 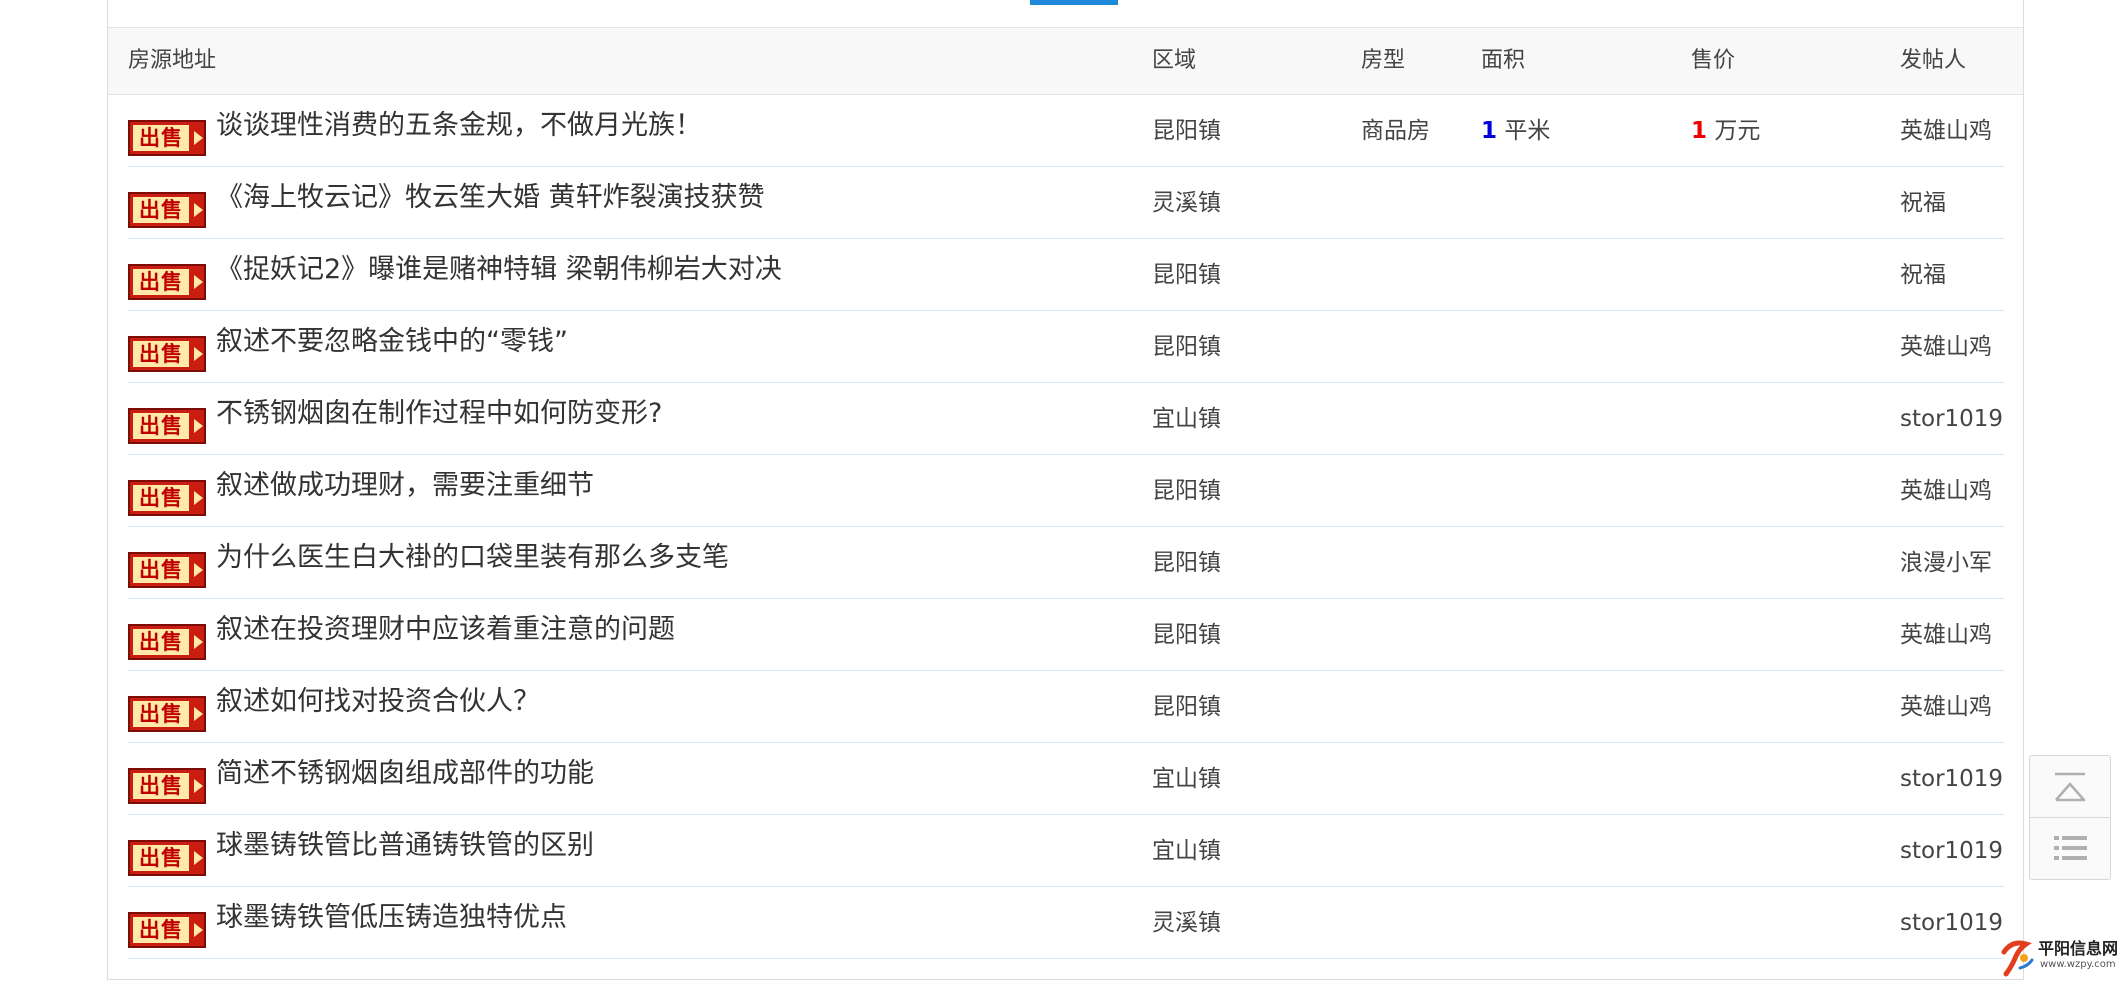 I want to click on listing-title-link: 为什么医生白大褂的口袋里装有那么多支笔, so click(x=472, y=558).